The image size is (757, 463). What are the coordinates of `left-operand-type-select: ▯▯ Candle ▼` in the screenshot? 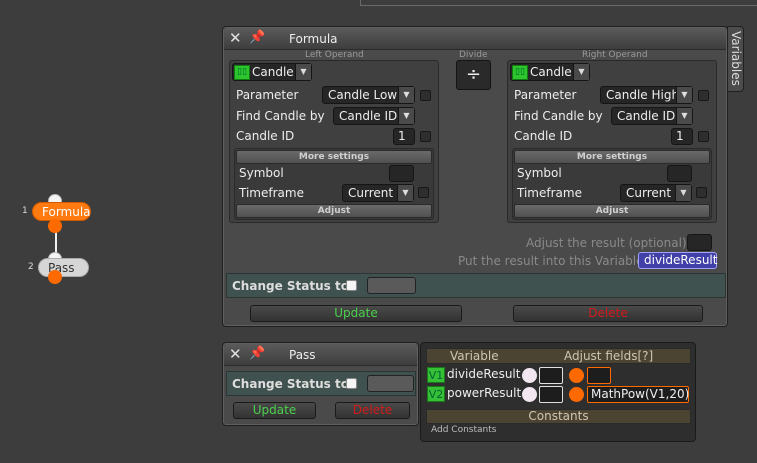 It's located at (272, 72).